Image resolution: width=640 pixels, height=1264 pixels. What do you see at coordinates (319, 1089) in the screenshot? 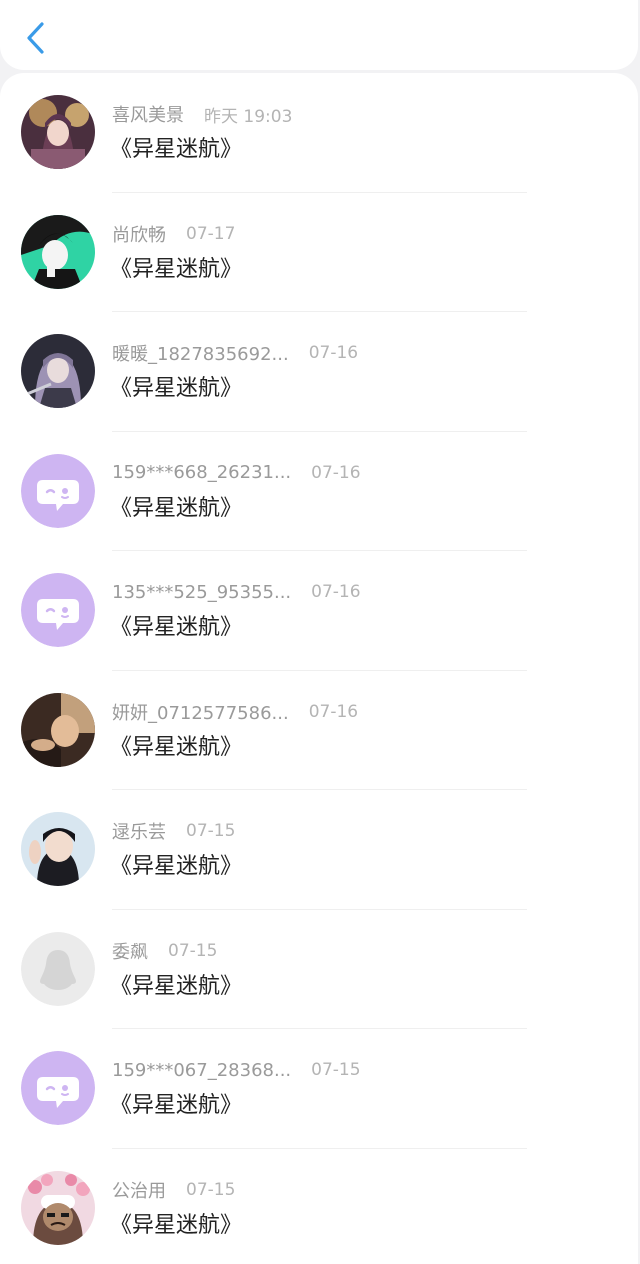
I see `list-item: 159***067_28368... 07-15 《异星迷航》` at bounding box center [319, 1089].